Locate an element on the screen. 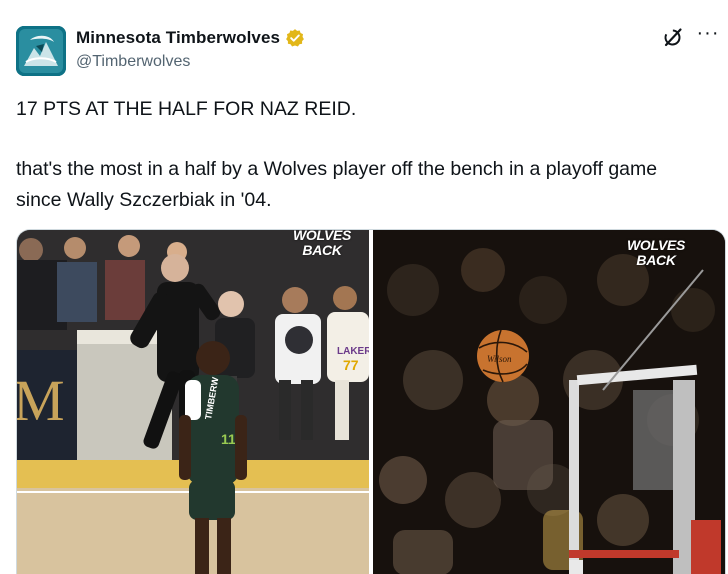  name-row: Minnesota Timberwolves is located at coordinates (190, 38).